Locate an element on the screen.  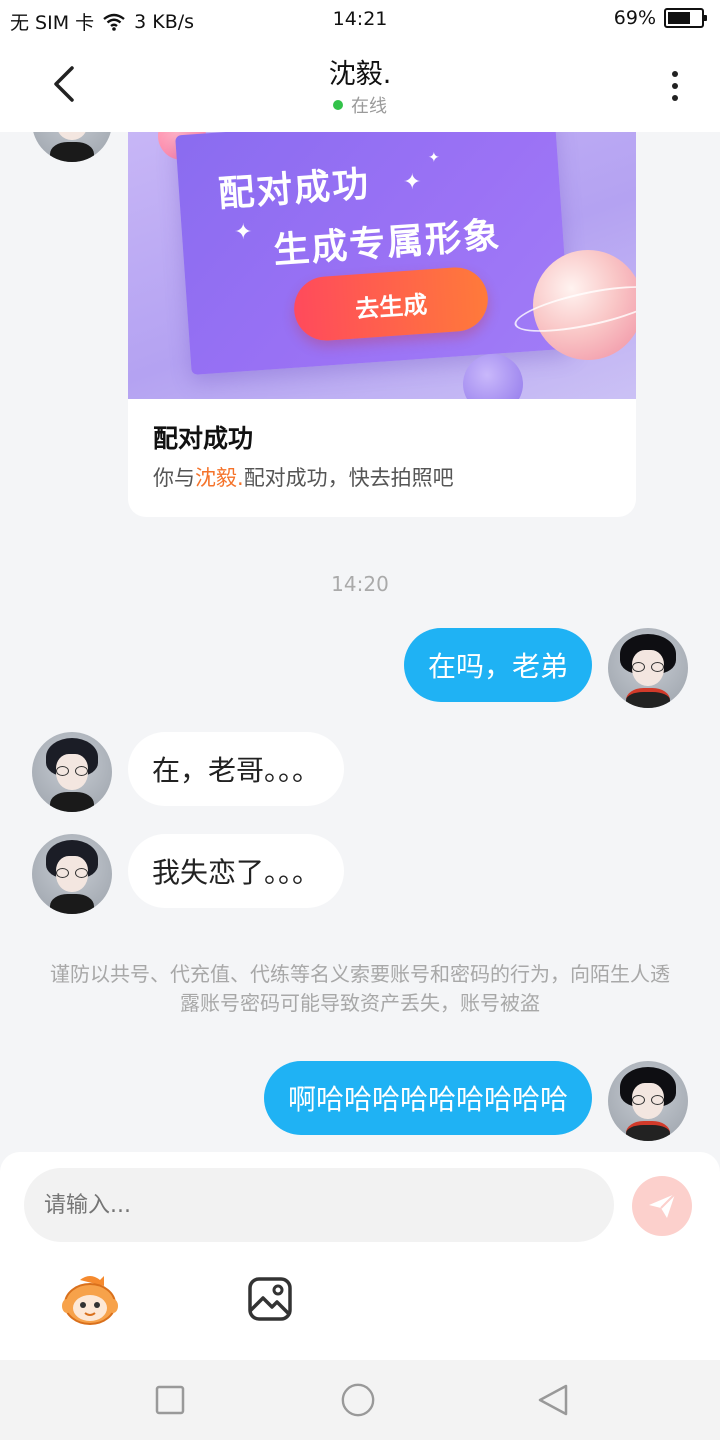
send-icon is located at coordinates (662, 1205).